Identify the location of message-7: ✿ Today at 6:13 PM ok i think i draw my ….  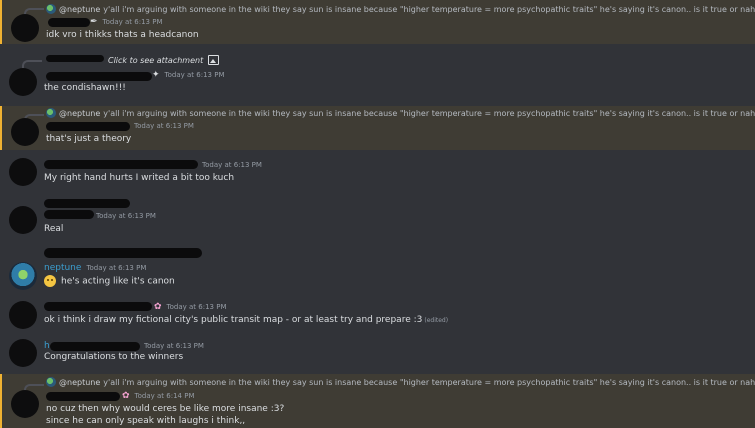
(377, 316).